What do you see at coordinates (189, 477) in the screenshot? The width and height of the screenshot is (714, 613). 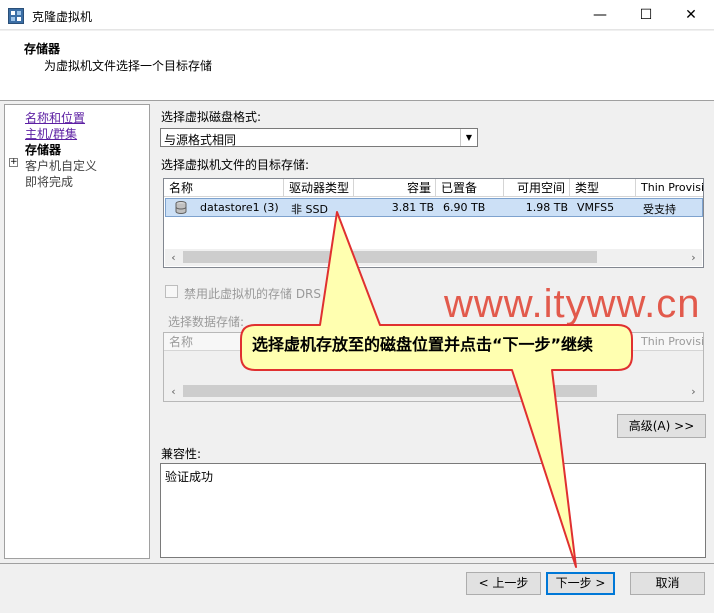 I see `compatibility-status: 验证成功` at bounding box center [189, 477].